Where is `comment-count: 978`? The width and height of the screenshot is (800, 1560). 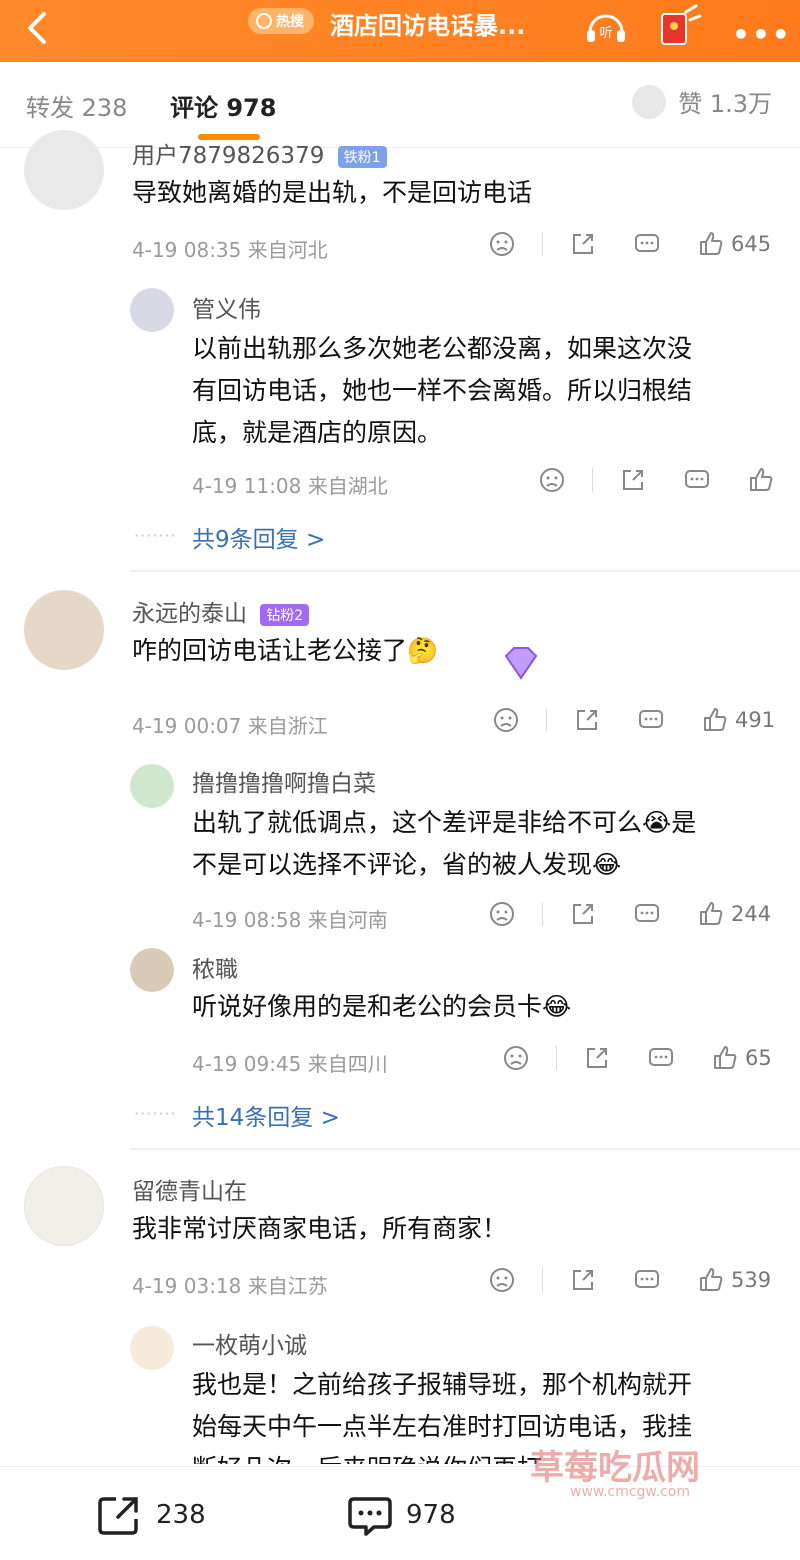
comment-count: 978 is located at coordinates (431, 1515).